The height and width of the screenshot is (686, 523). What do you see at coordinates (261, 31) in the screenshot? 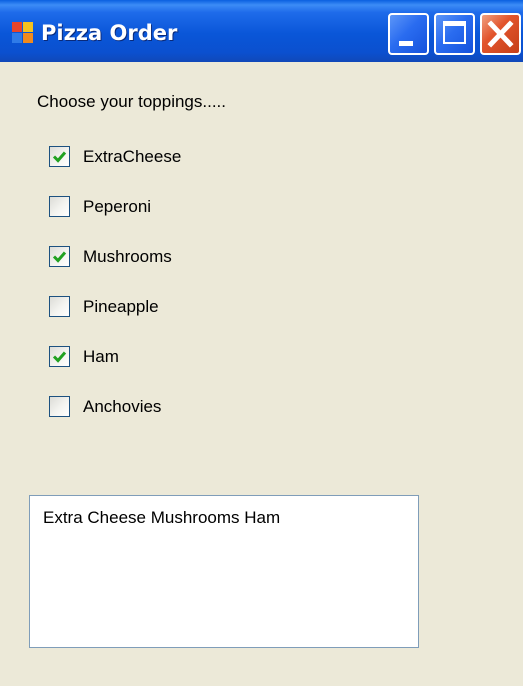
I see `title-bar: Pizza Order` at bounding box center [261, 31].